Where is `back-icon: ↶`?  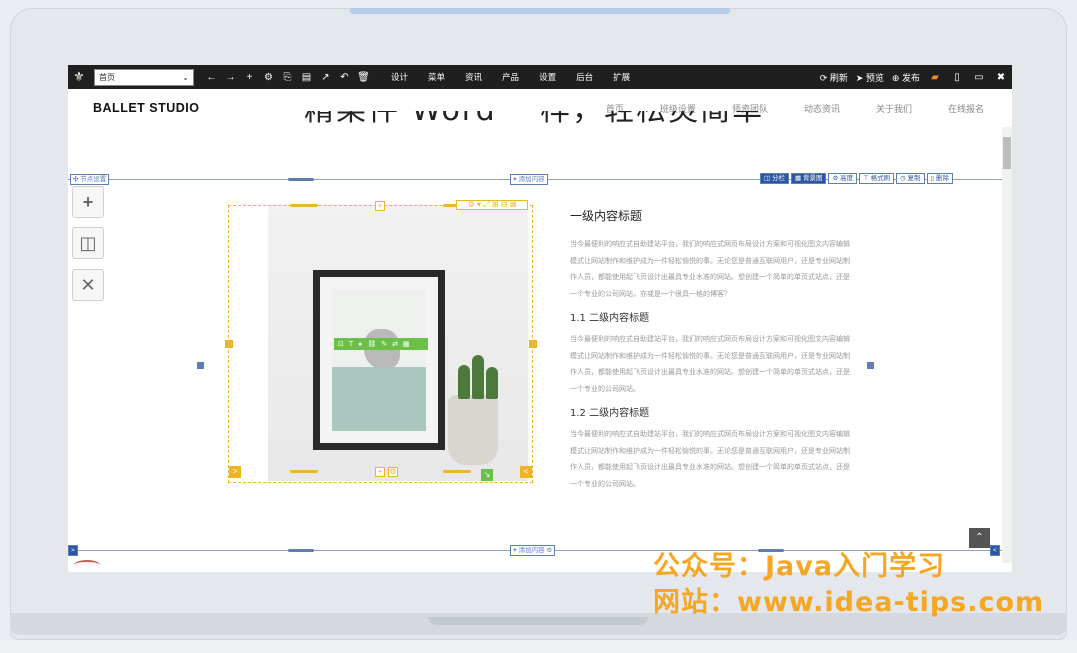 back-icon: ↶ is located at coordinates (344, 77).